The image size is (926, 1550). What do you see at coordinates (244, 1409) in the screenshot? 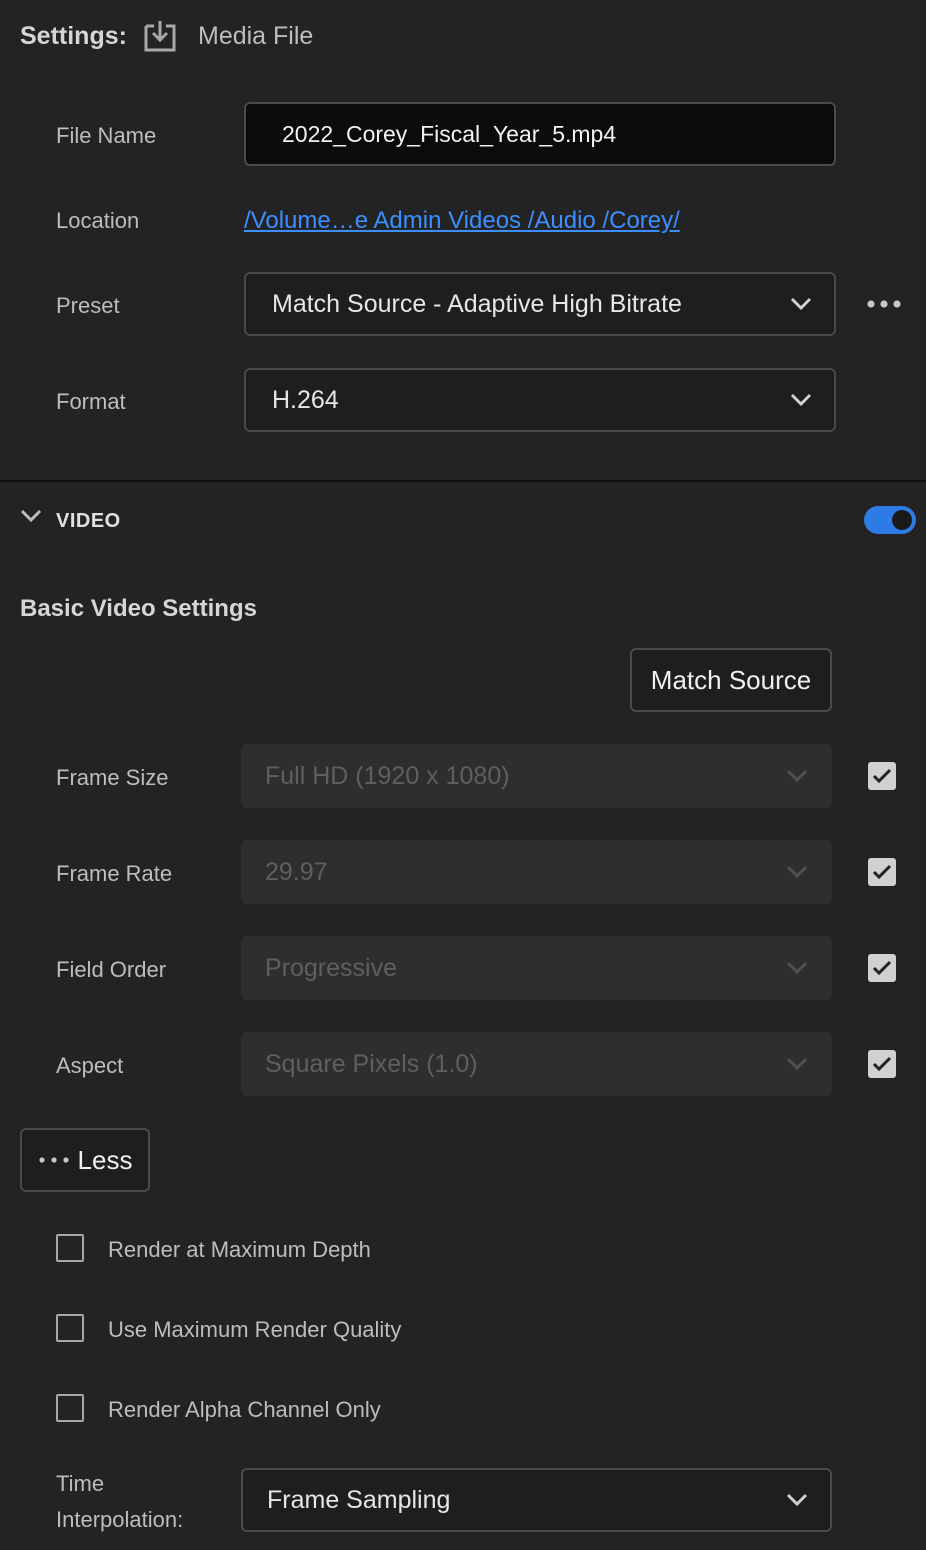
I see `alpha-channel-only-label: Render Alpha Channel Only` at bounding box center [244, 1409].